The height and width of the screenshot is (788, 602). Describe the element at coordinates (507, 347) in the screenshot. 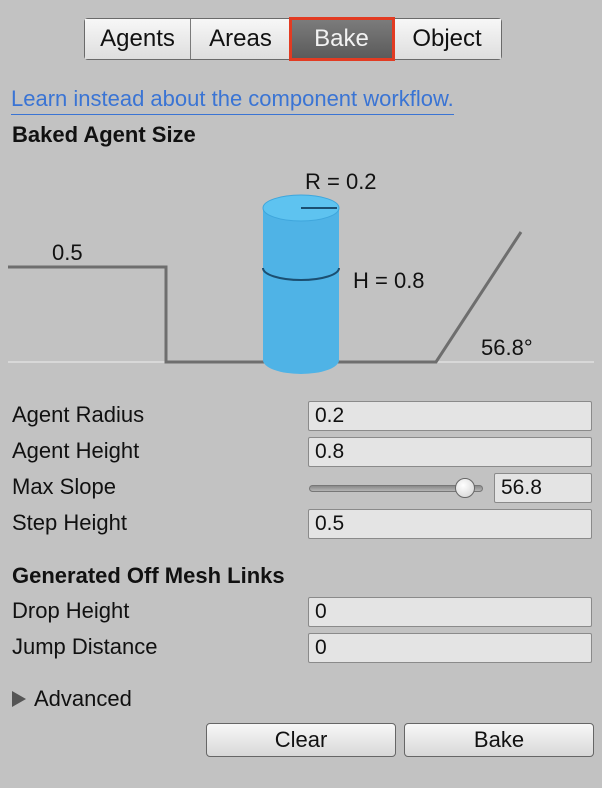

I see `slope-label: 56.8°` at that location.